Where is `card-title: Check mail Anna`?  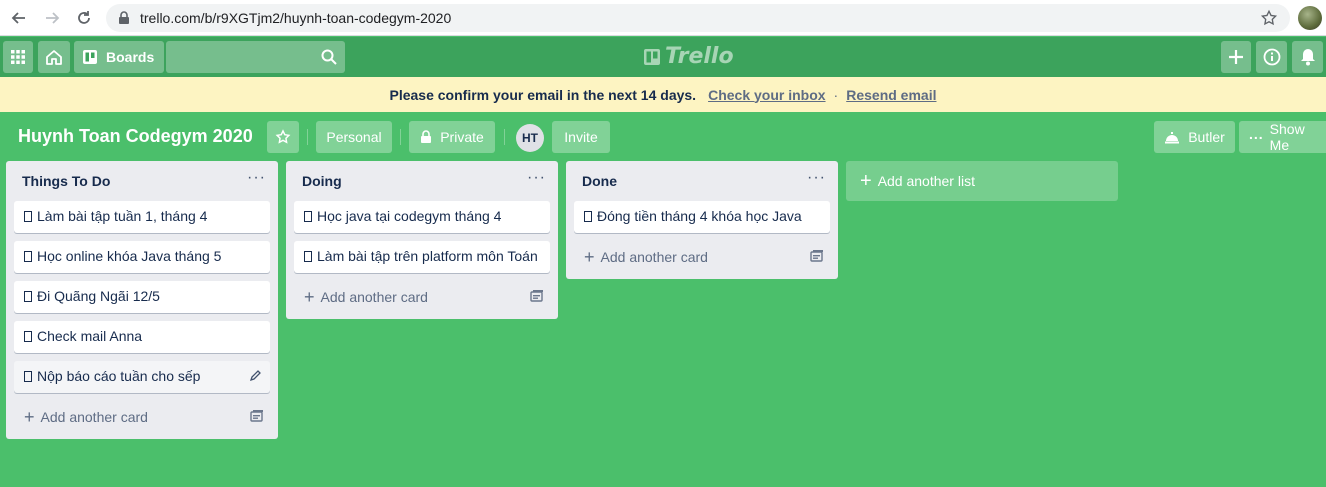 card-title: Check mail Anna is located at coordinates (90, 336).